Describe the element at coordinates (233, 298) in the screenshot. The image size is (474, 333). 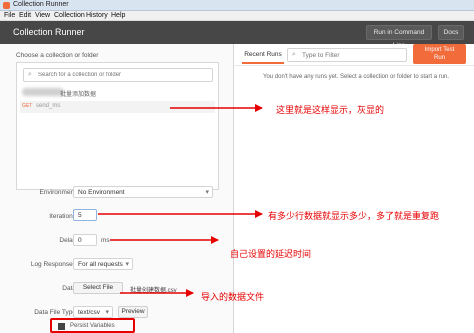
I see `annotation-data-file: 导入的数据文件` at that location.